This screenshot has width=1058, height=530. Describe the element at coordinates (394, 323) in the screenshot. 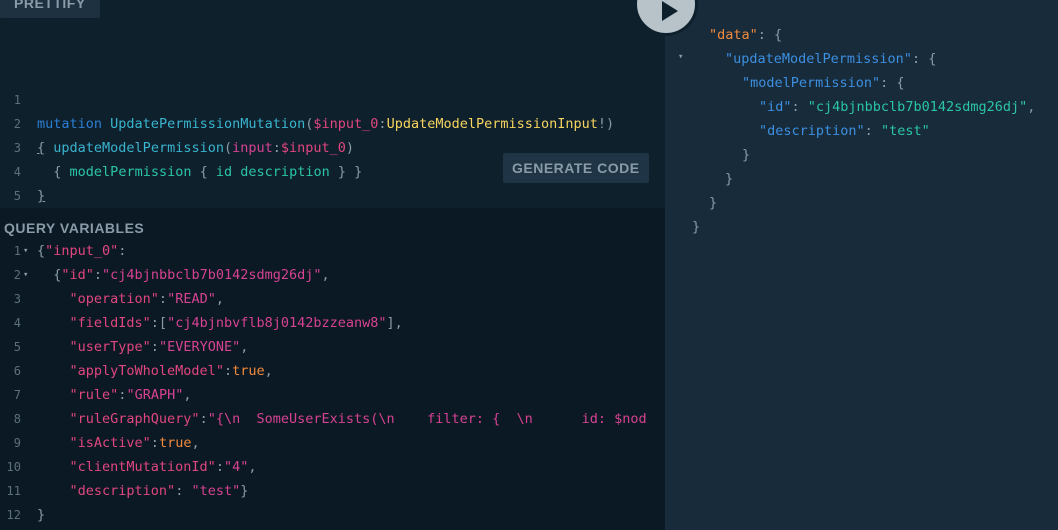

I see `punct: ],` at that location.